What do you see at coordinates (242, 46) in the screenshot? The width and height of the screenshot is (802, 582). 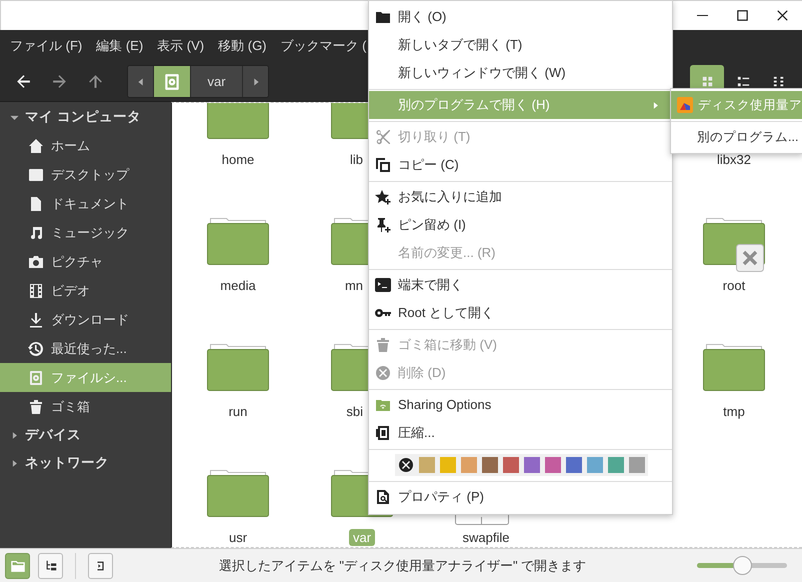 I see `menu-item: 移動 (G)` at bounding box center [242, 46].